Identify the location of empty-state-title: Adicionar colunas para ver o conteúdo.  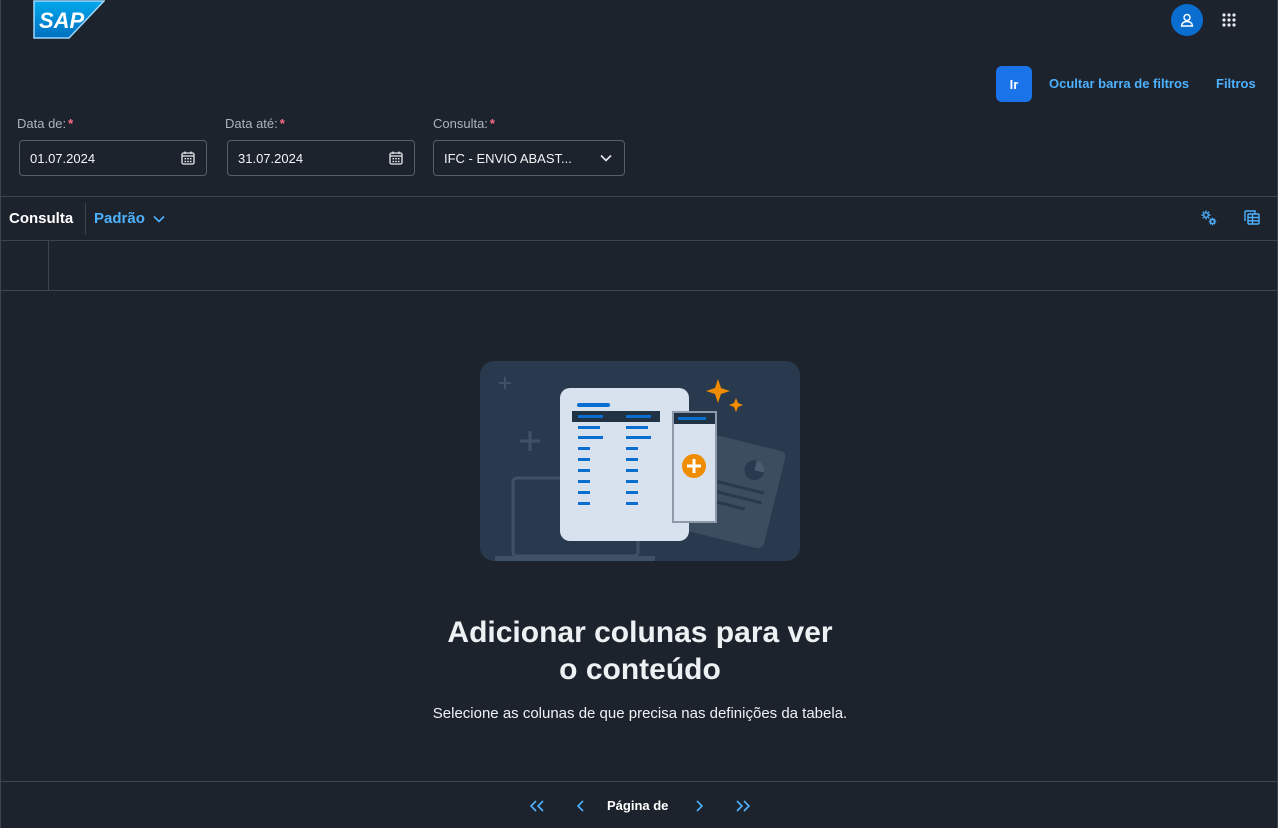
(640, 651).